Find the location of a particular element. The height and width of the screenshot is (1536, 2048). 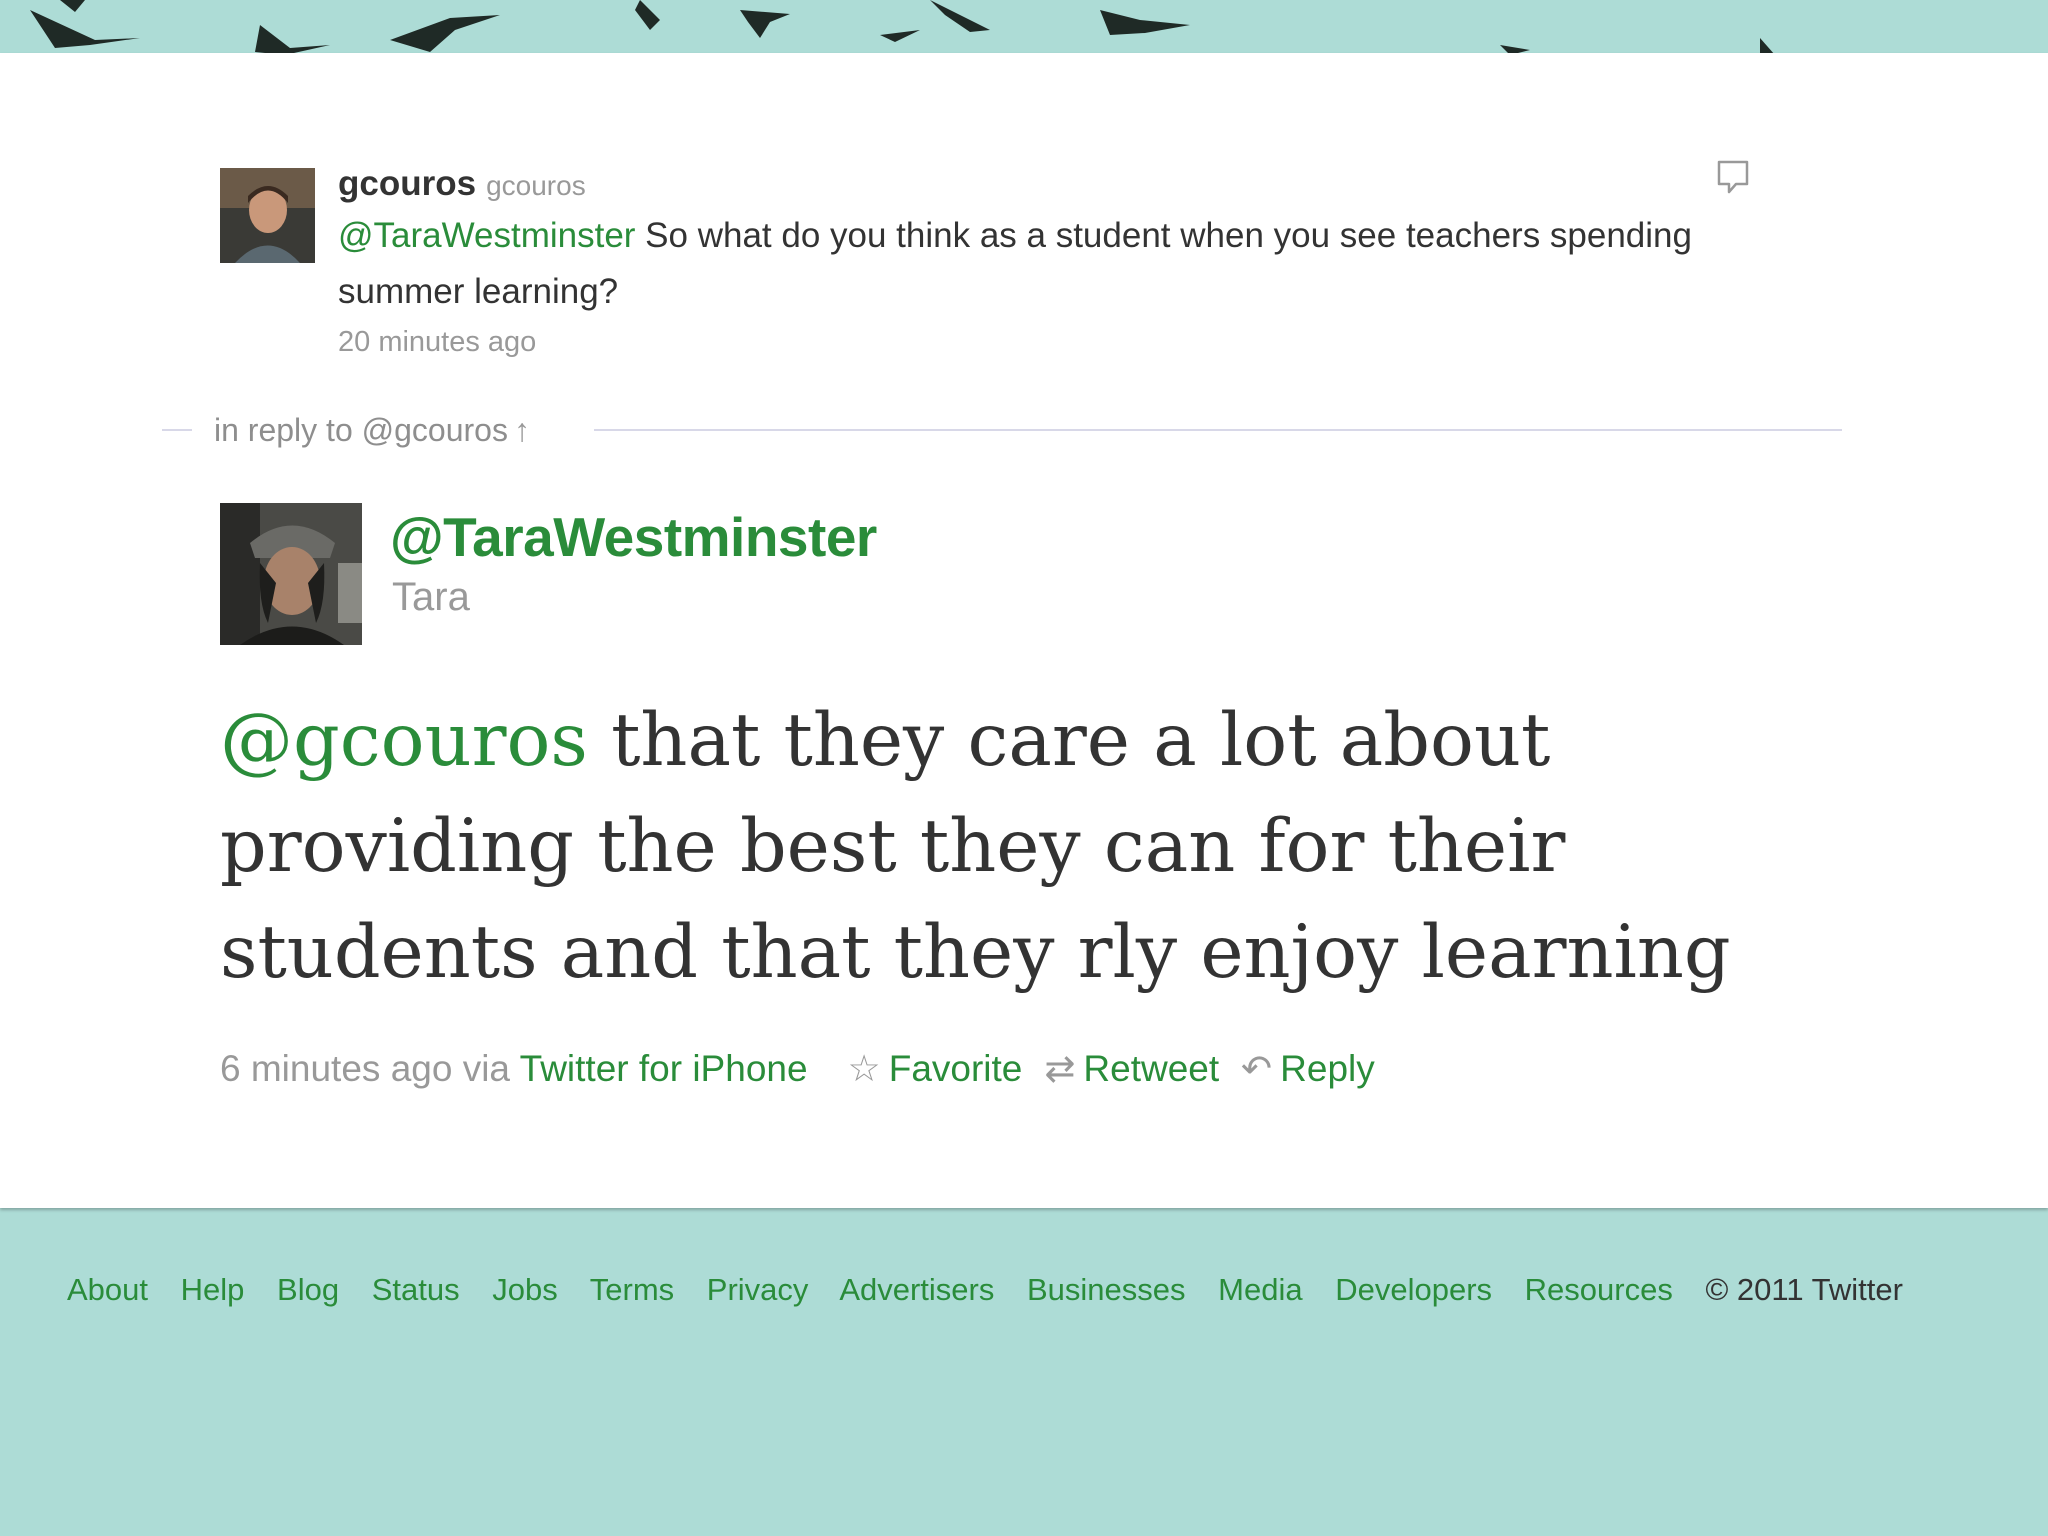

favorite-button: ☆ Favorite is located at coordinates (935, 1068).